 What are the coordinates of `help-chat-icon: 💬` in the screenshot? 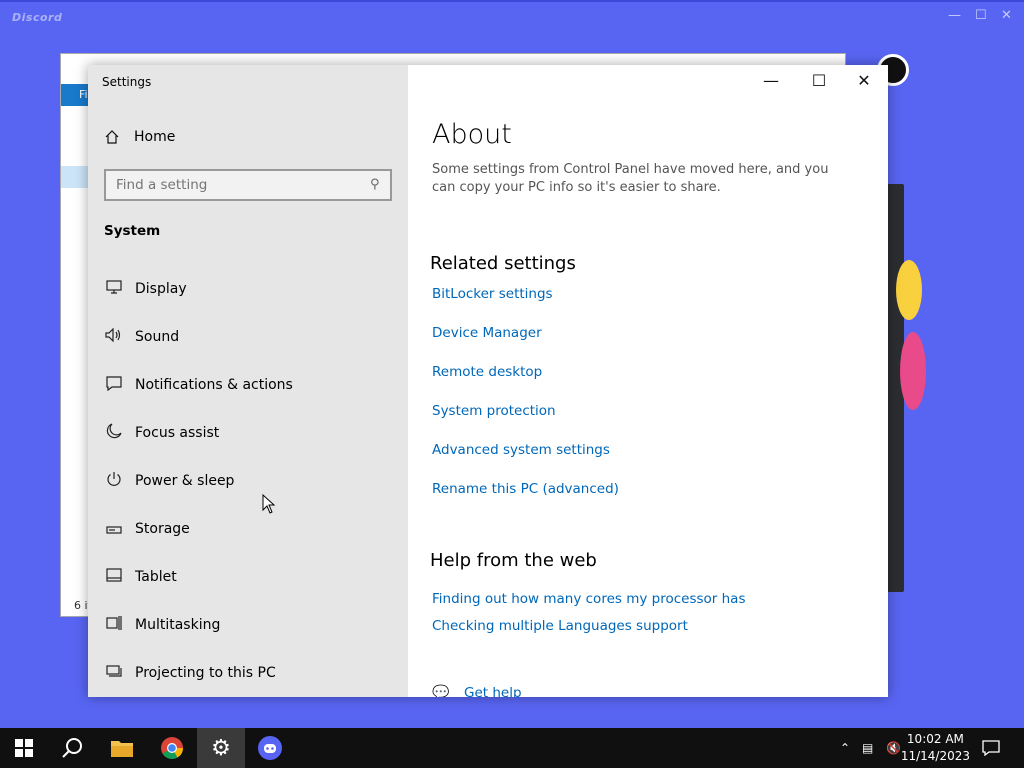 It's located at (441, 691).